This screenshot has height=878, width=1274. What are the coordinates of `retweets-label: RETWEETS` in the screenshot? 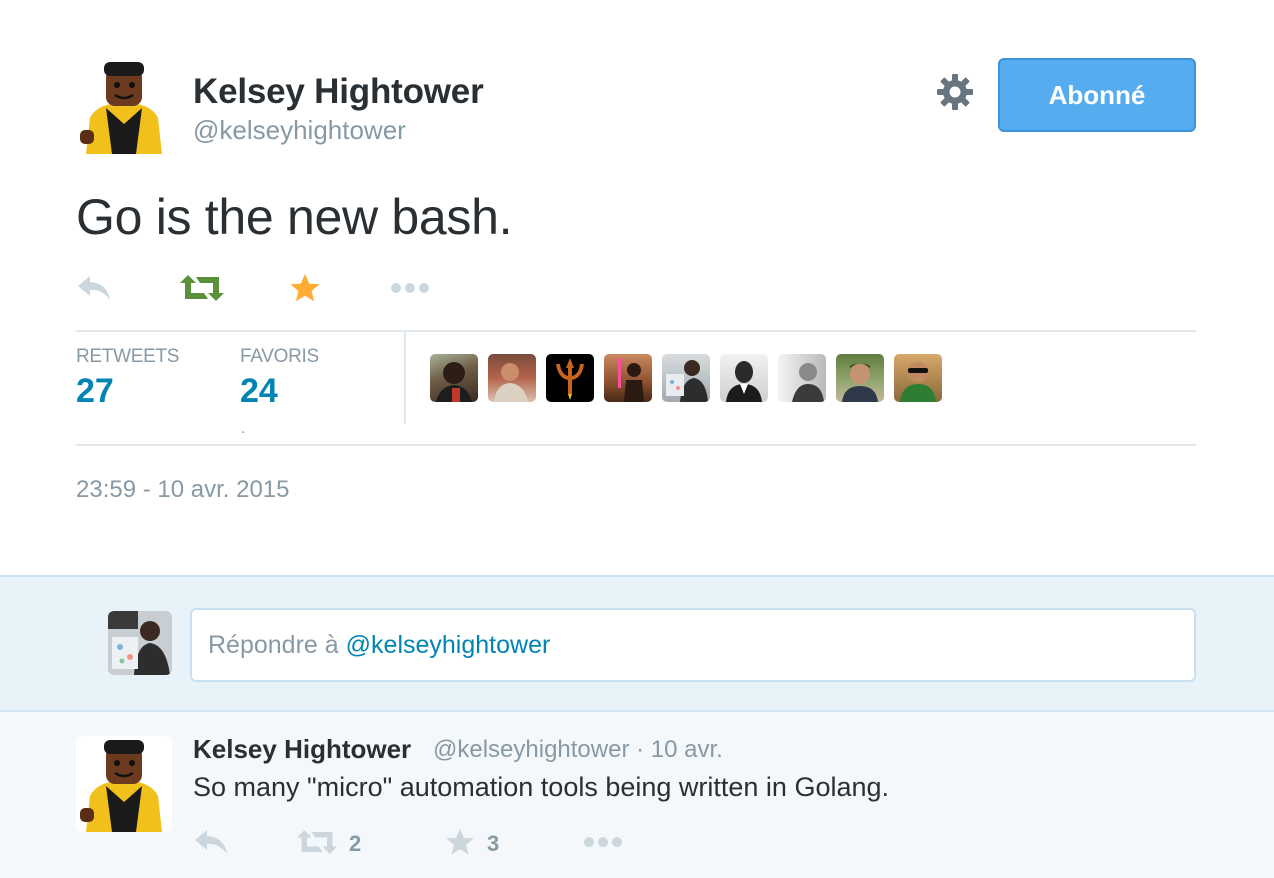 It's located at (128, 356).